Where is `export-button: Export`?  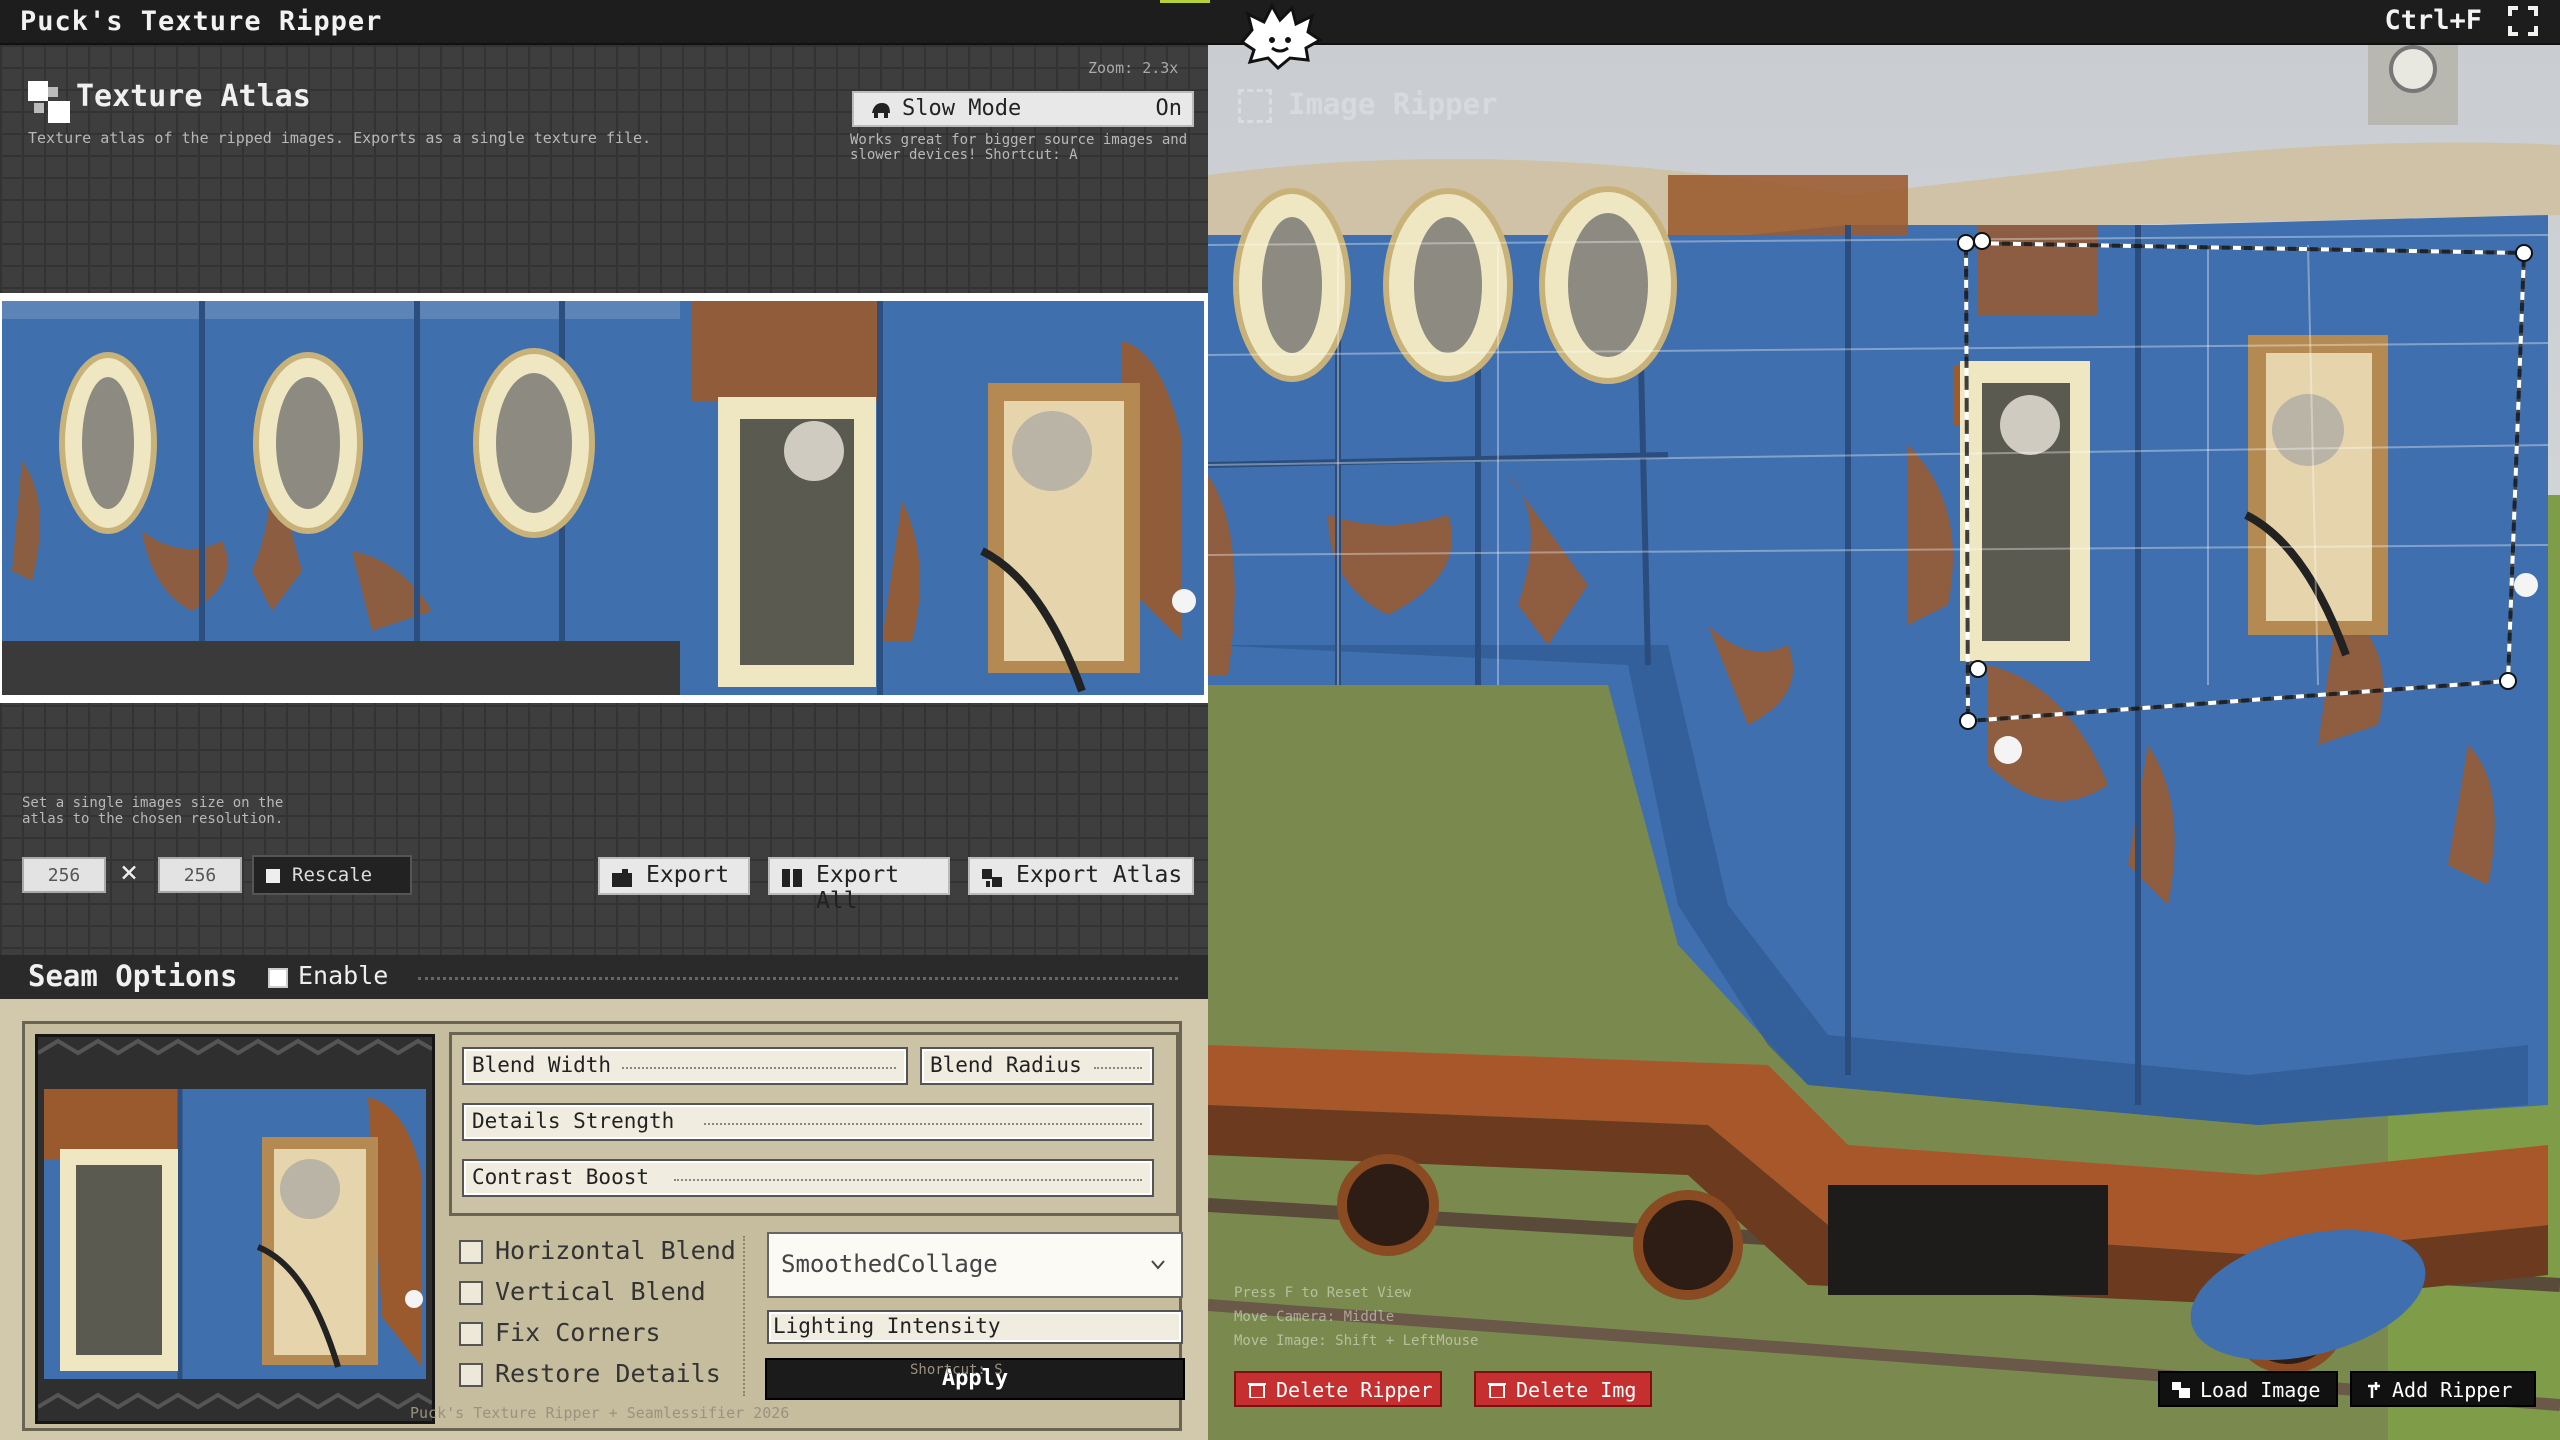
export-button: Export is located at coordinates (674, 876).